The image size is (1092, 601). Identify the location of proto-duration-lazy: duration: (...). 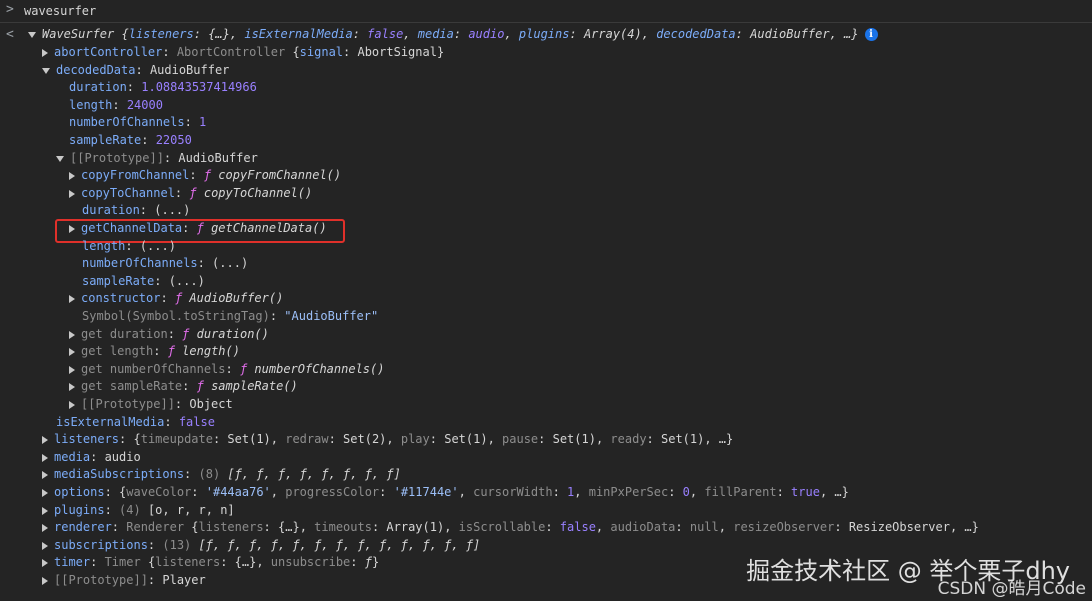
(136, 210).